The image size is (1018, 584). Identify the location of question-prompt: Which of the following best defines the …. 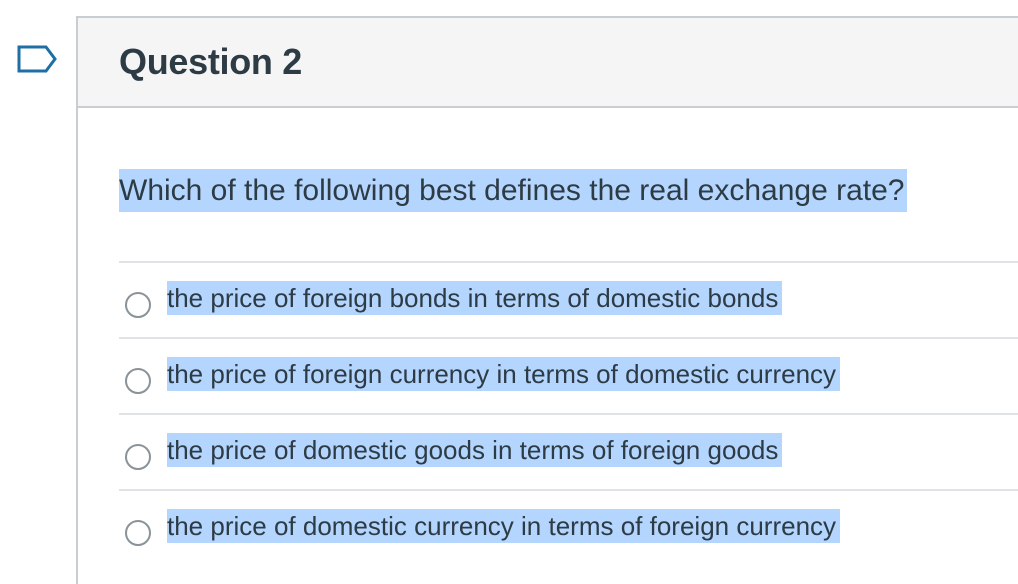
(568, 191).